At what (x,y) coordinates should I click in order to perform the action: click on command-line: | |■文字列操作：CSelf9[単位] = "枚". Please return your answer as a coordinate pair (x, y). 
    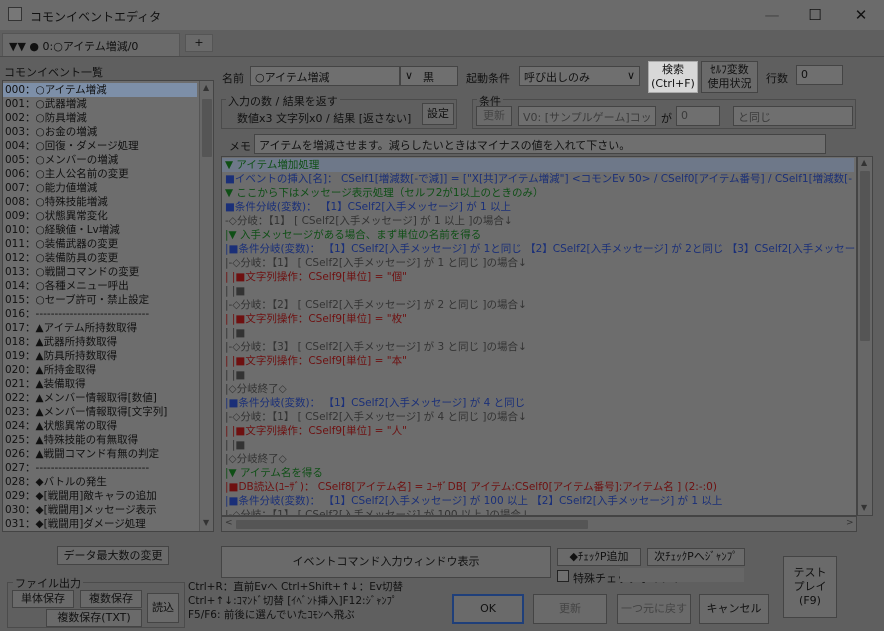
    Looking at the image, I should click on (538, 319).